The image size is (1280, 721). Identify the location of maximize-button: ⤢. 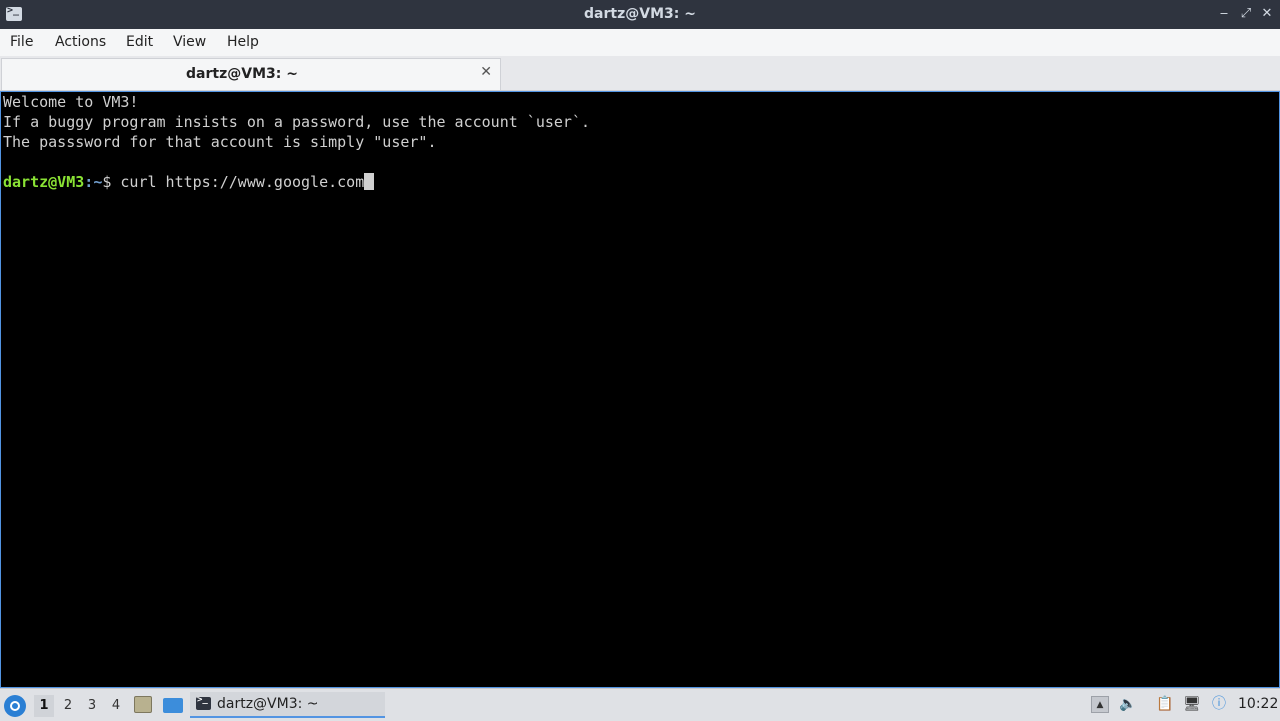
(1246, 14).